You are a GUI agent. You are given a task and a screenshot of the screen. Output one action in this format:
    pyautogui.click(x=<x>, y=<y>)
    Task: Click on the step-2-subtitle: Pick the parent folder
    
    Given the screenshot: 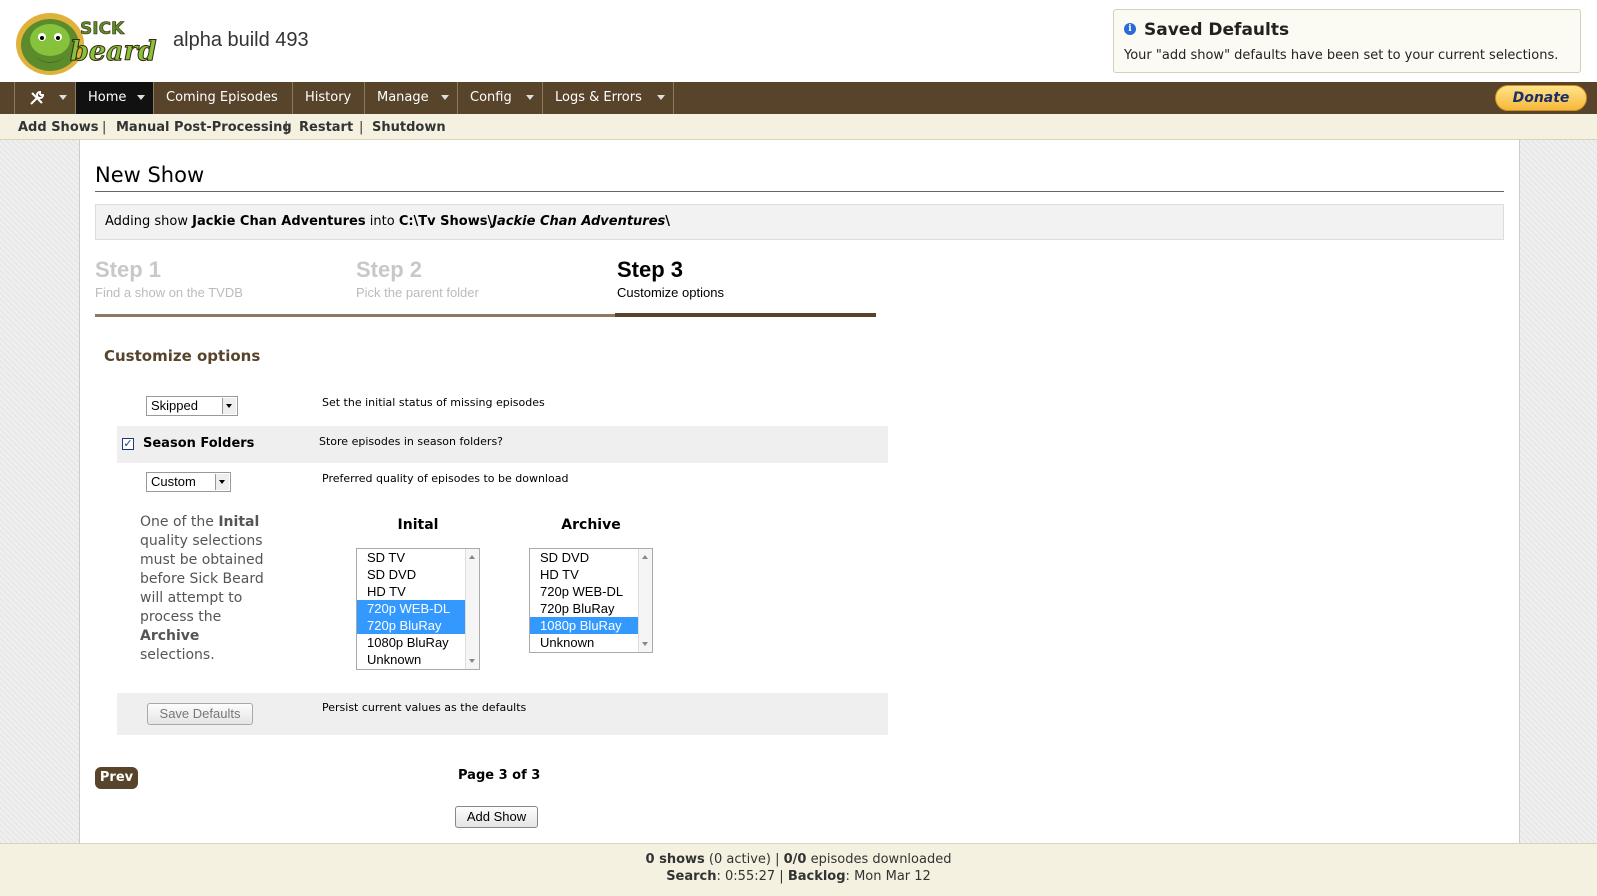 What is the action you would take?
    pyautogui.click(x=417, y=292)
    